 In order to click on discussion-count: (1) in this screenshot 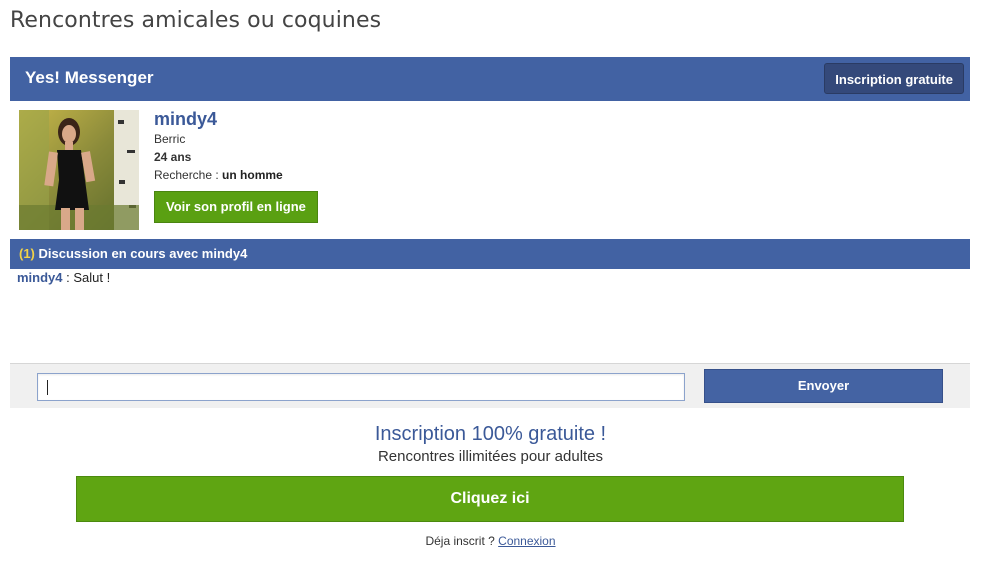, I will do `click(27, 253)`.